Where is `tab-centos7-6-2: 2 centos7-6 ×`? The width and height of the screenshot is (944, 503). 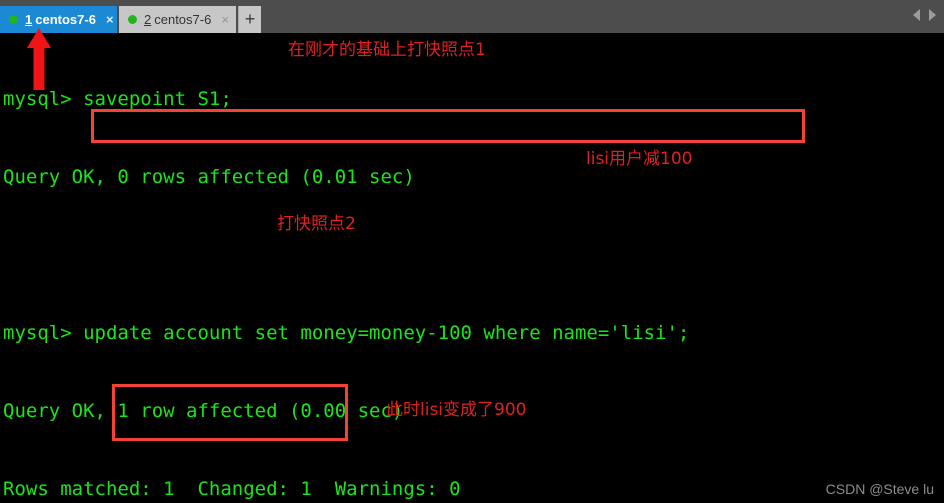 tab-centos7-6-2: 2 centos7-6 × is located at coordinates (177, 19).